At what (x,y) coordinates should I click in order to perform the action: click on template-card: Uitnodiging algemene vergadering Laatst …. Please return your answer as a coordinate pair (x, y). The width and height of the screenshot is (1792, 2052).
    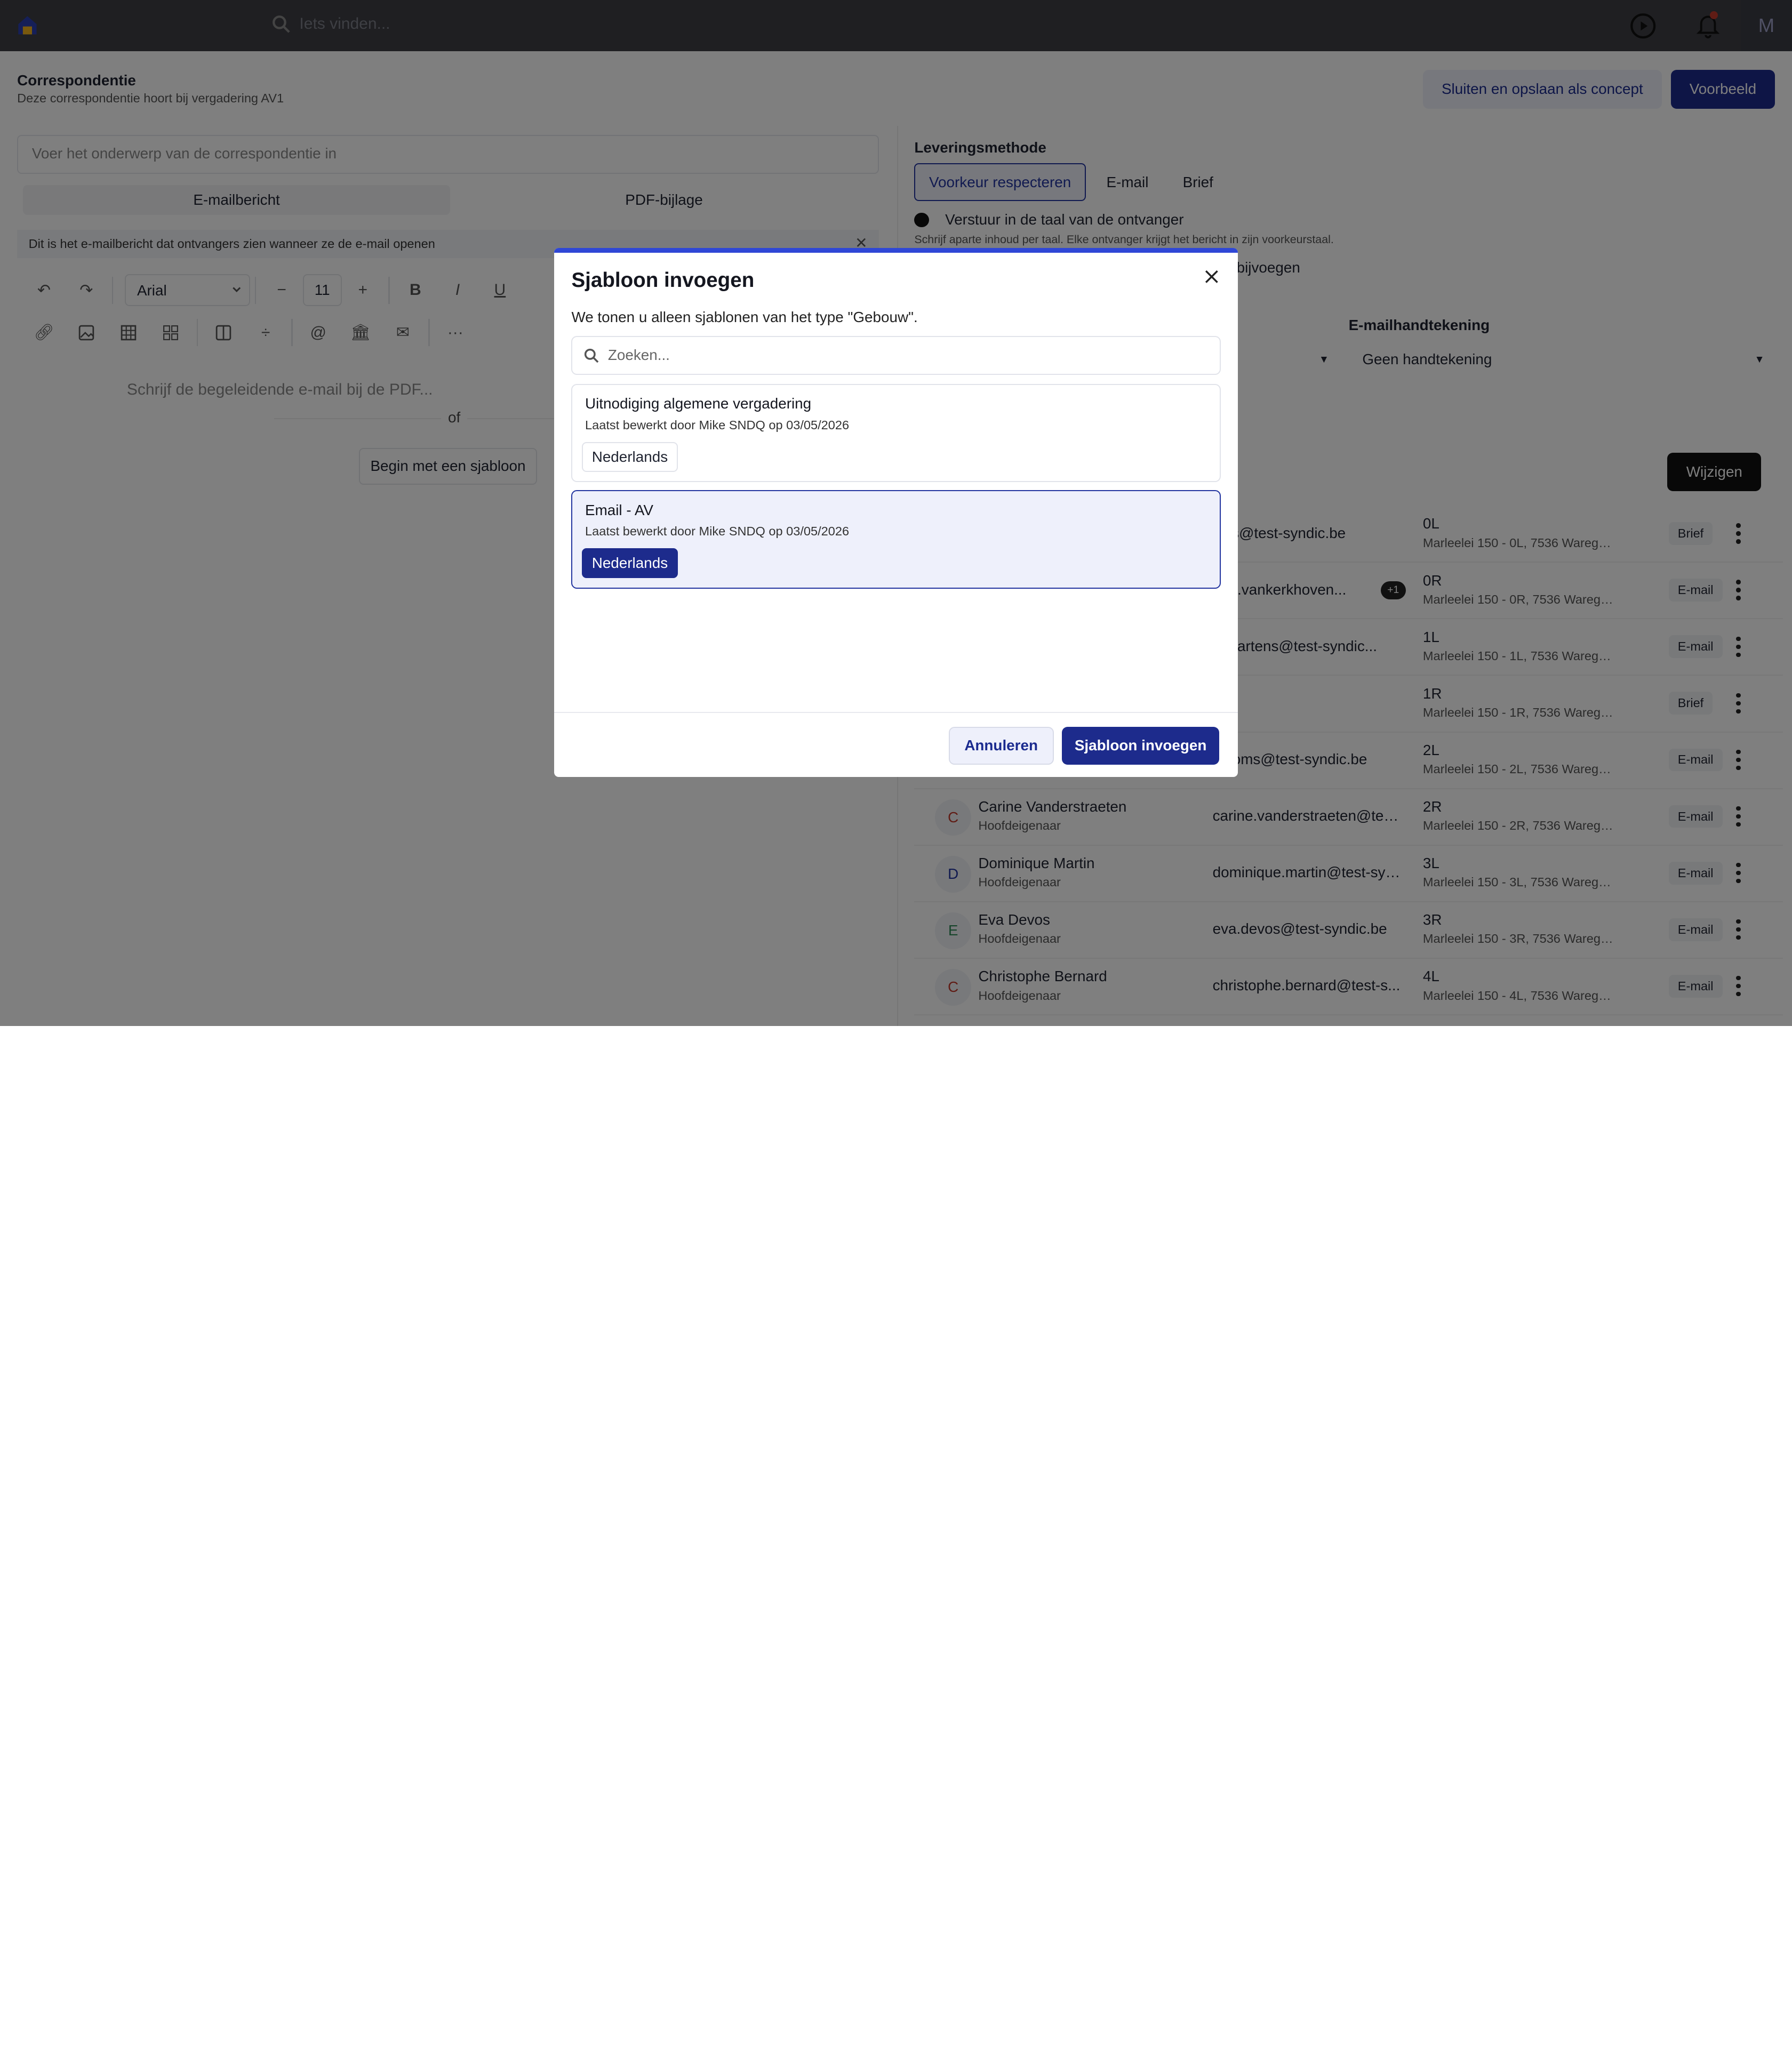
    Looking at the image, I should click on (896, 434).